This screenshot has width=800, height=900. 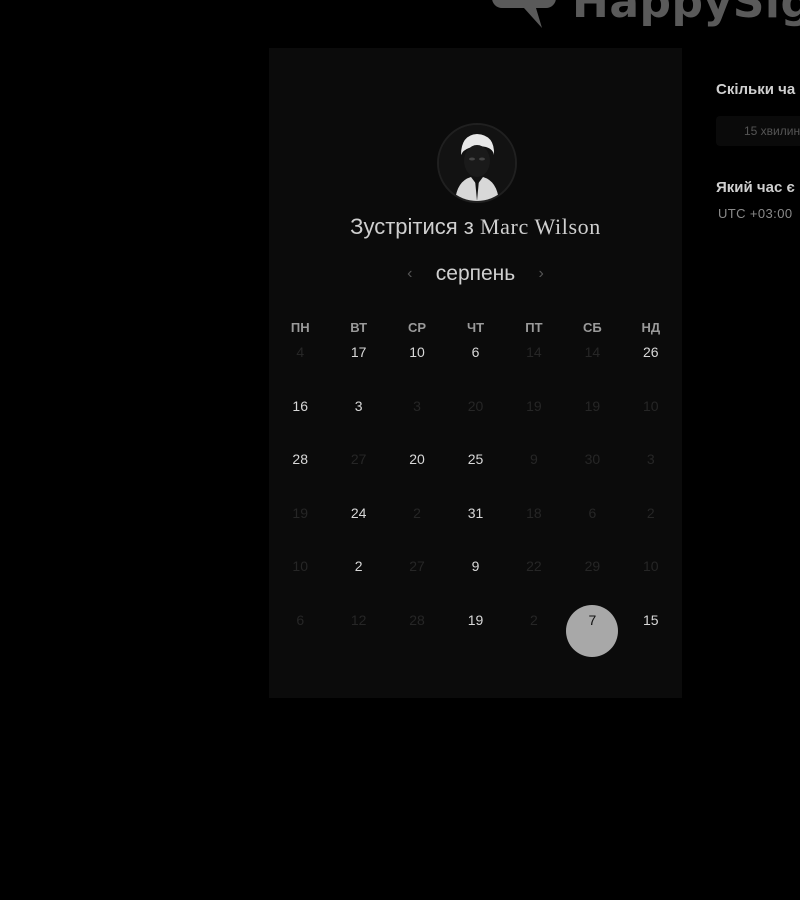 I want to click on day-cell: 16, so click(x=300, y=409).